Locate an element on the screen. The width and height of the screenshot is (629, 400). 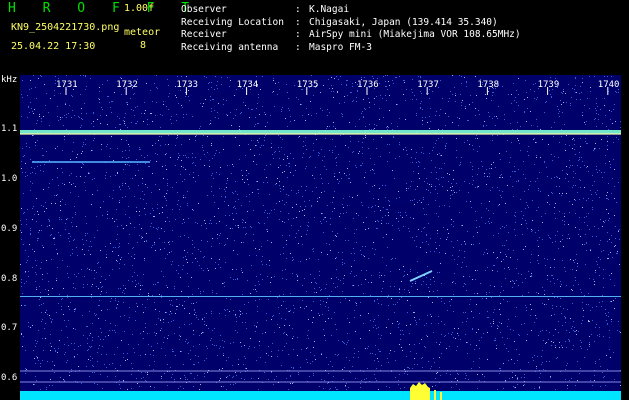
y-tick-label: 0.9 is located at coordinates (9, 229).